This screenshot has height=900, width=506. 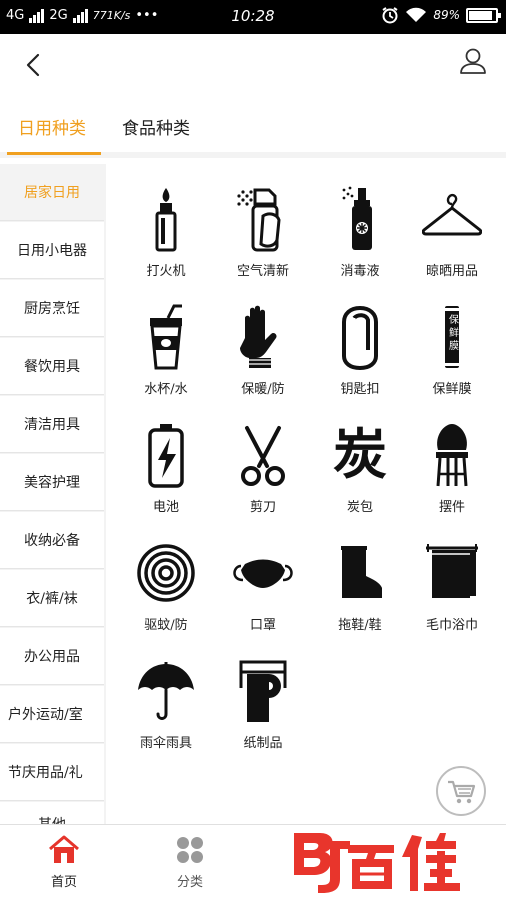 I want to click on grid-item: 雨伞雨具, so click(x=166, y=695).